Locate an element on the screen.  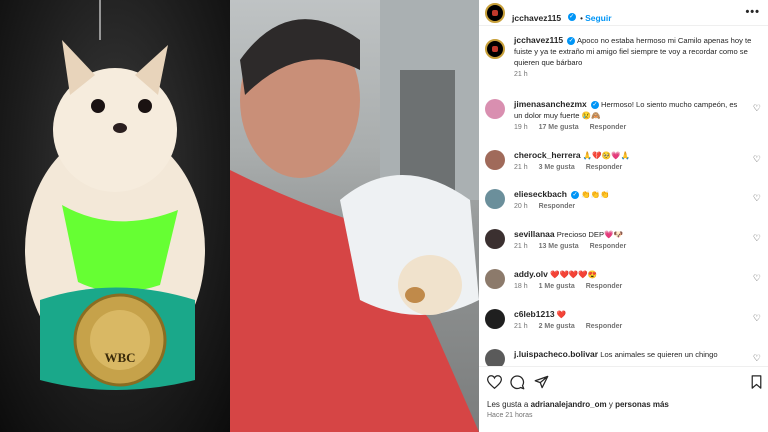
more-options-icon: ••• is located at coordinates (752, 12).